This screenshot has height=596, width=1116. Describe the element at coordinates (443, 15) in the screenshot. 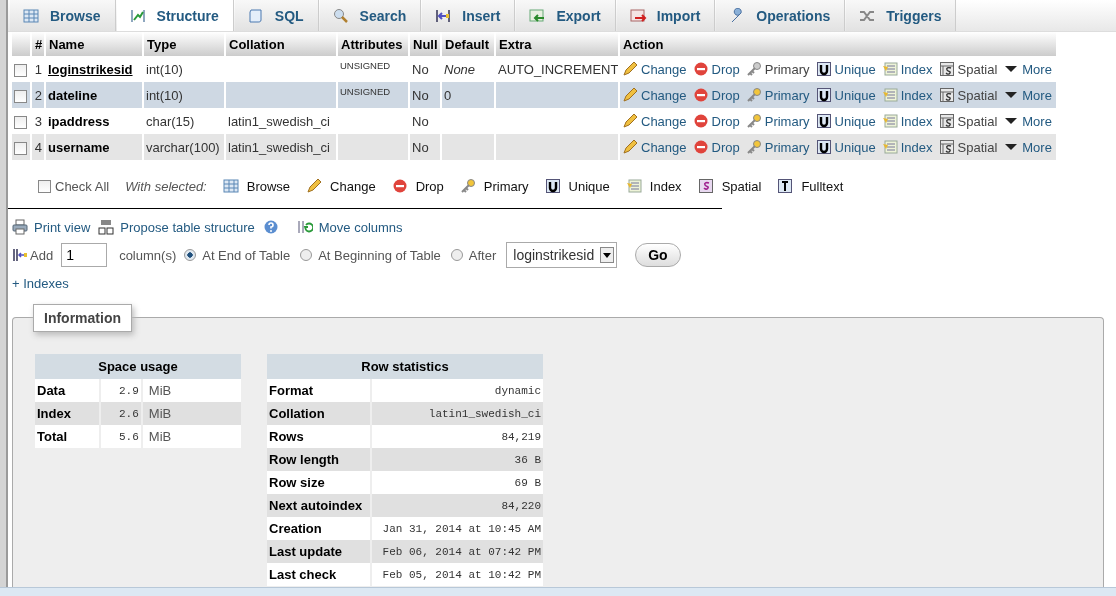

I see `insert-icon` at that location.